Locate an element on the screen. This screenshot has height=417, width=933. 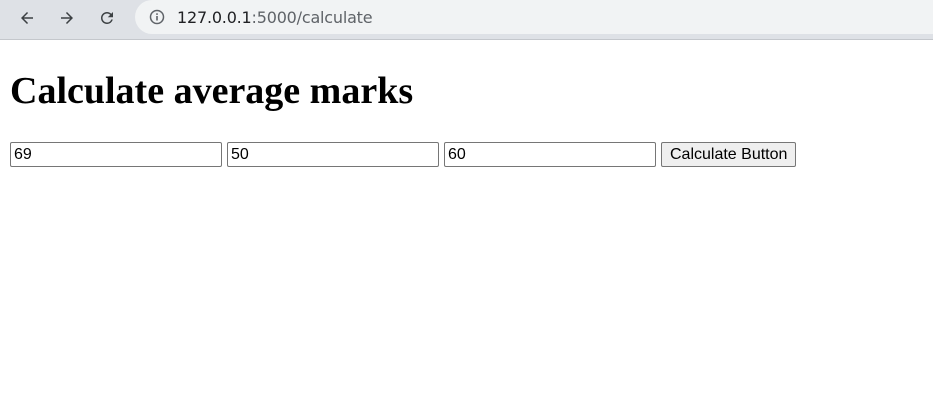
browser-toolbar: 127.0.0.1:5000/calculate is located at coordinates (466, 20).